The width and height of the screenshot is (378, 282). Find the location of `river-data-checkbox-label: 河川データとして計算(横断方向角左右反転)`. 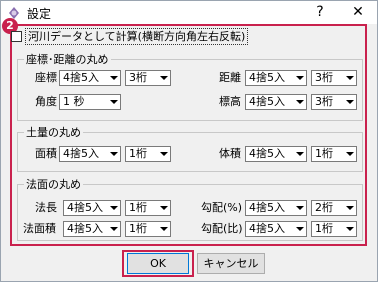

river-data-checkbox-label: 河川データとして計算(横断方向角左右反転) is located at coordinates (137, 36).